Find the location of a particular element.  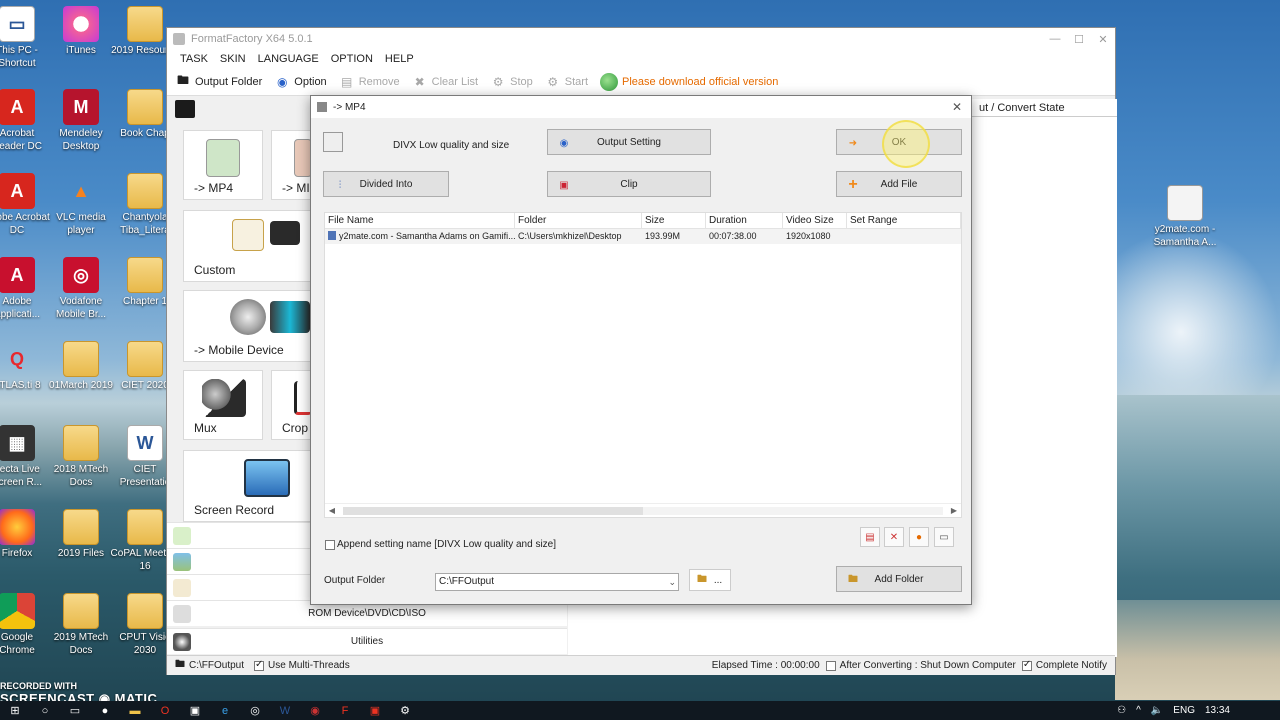

tile-mkv: -> MI is located at coordinates (291, 165).